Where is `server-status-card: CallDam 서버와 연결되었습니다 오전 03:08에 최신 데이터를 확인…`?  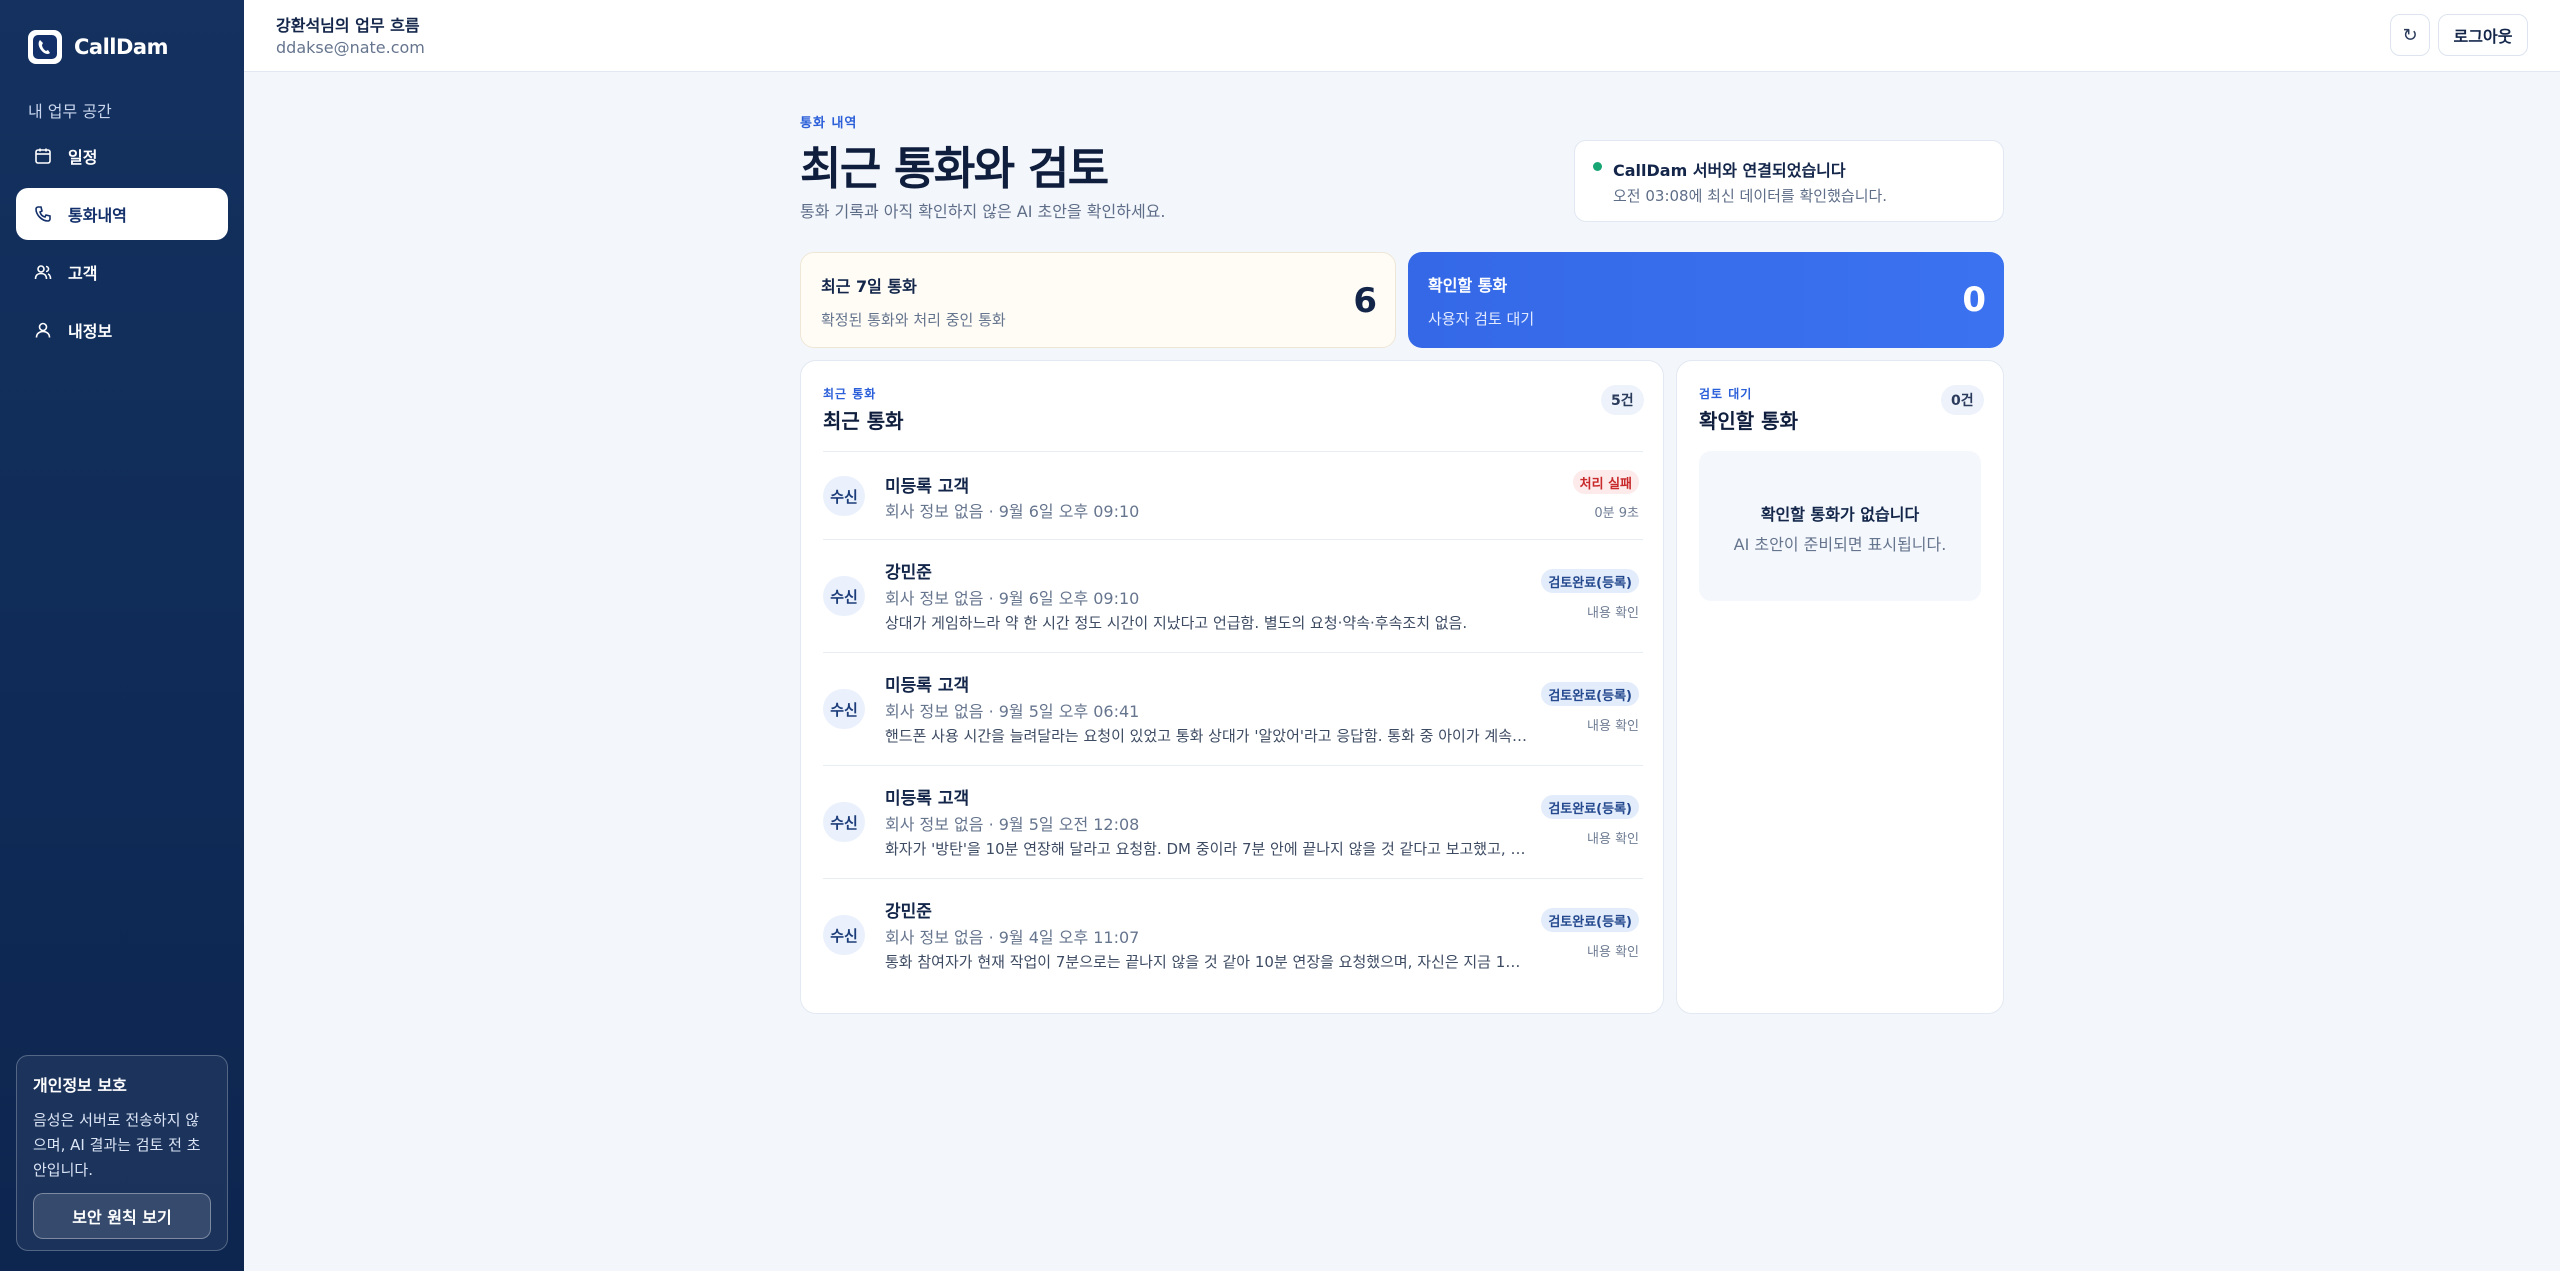
server-status-card: CallDam 서버와 연결되었습니다 오전 03:08에 최신 데이터를 확인… is located at coordinates (1789, 181).